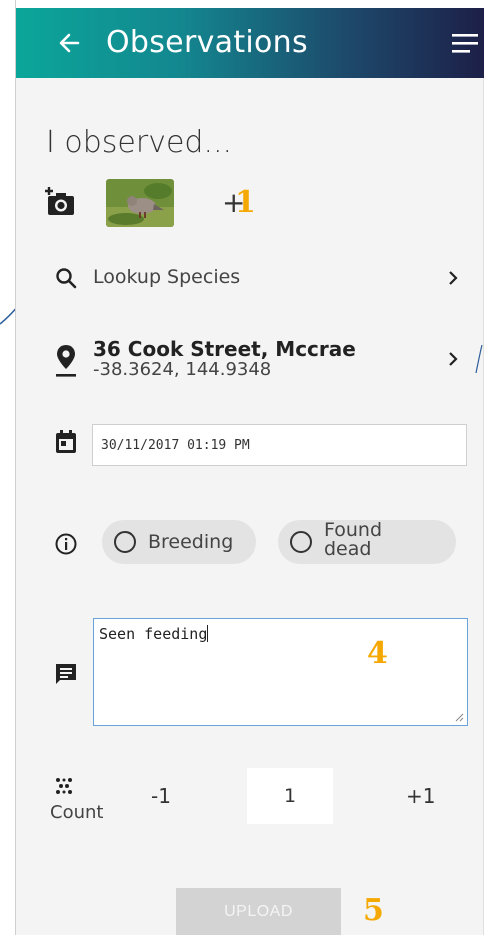  I want to click on location-address: 36 Cook Street, Mccrae, so click(224, 349).